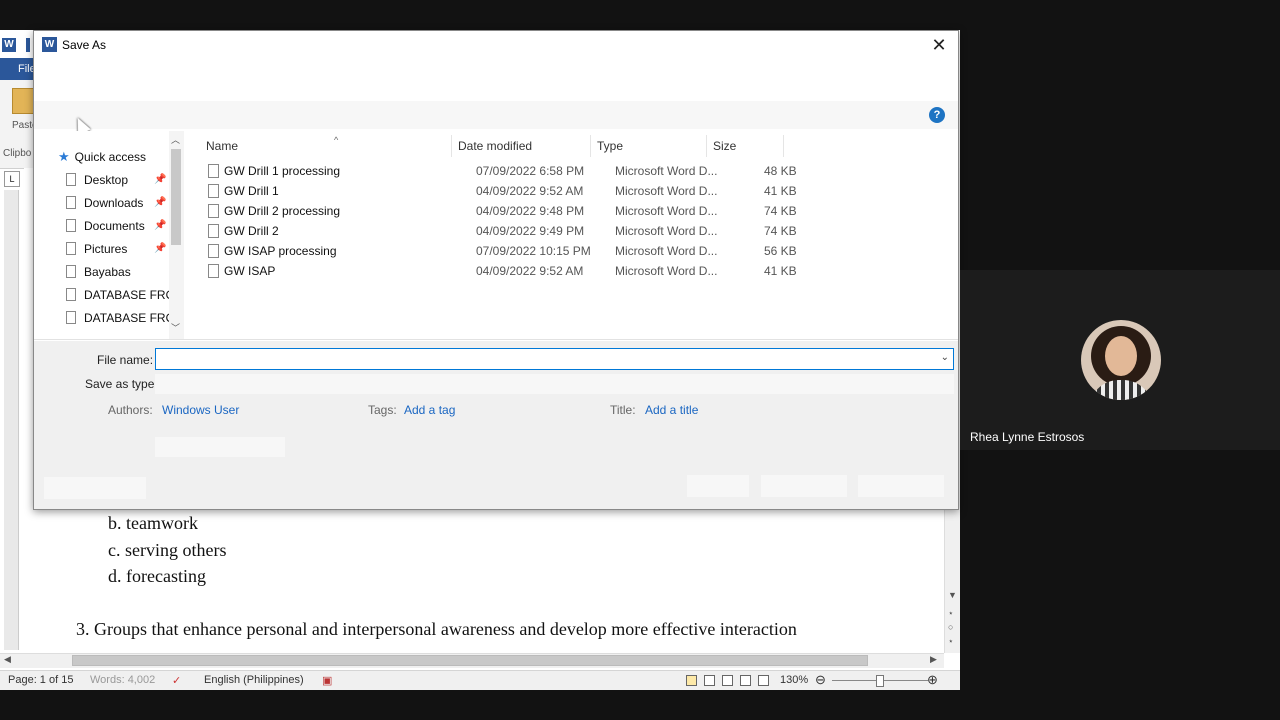  What do you see at coordinates (939, 45) in the screenshot?
I see `close-button: ✕` at bounding box center [939, 45].